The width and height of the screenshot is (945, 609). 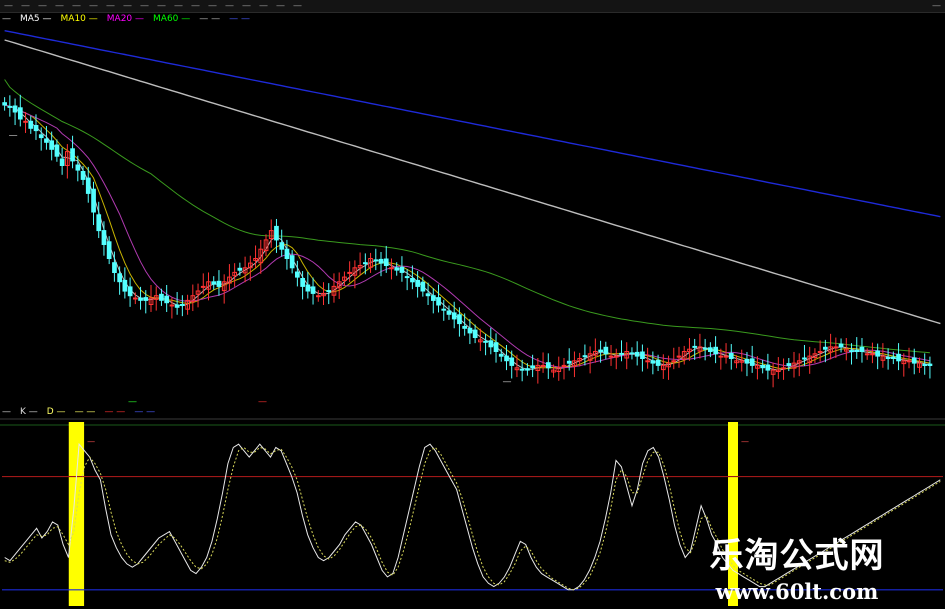 What do you see at coordinates (13, 136) in the screenshot?
I see `high-price-label: —` at bounding box center [13, 136].